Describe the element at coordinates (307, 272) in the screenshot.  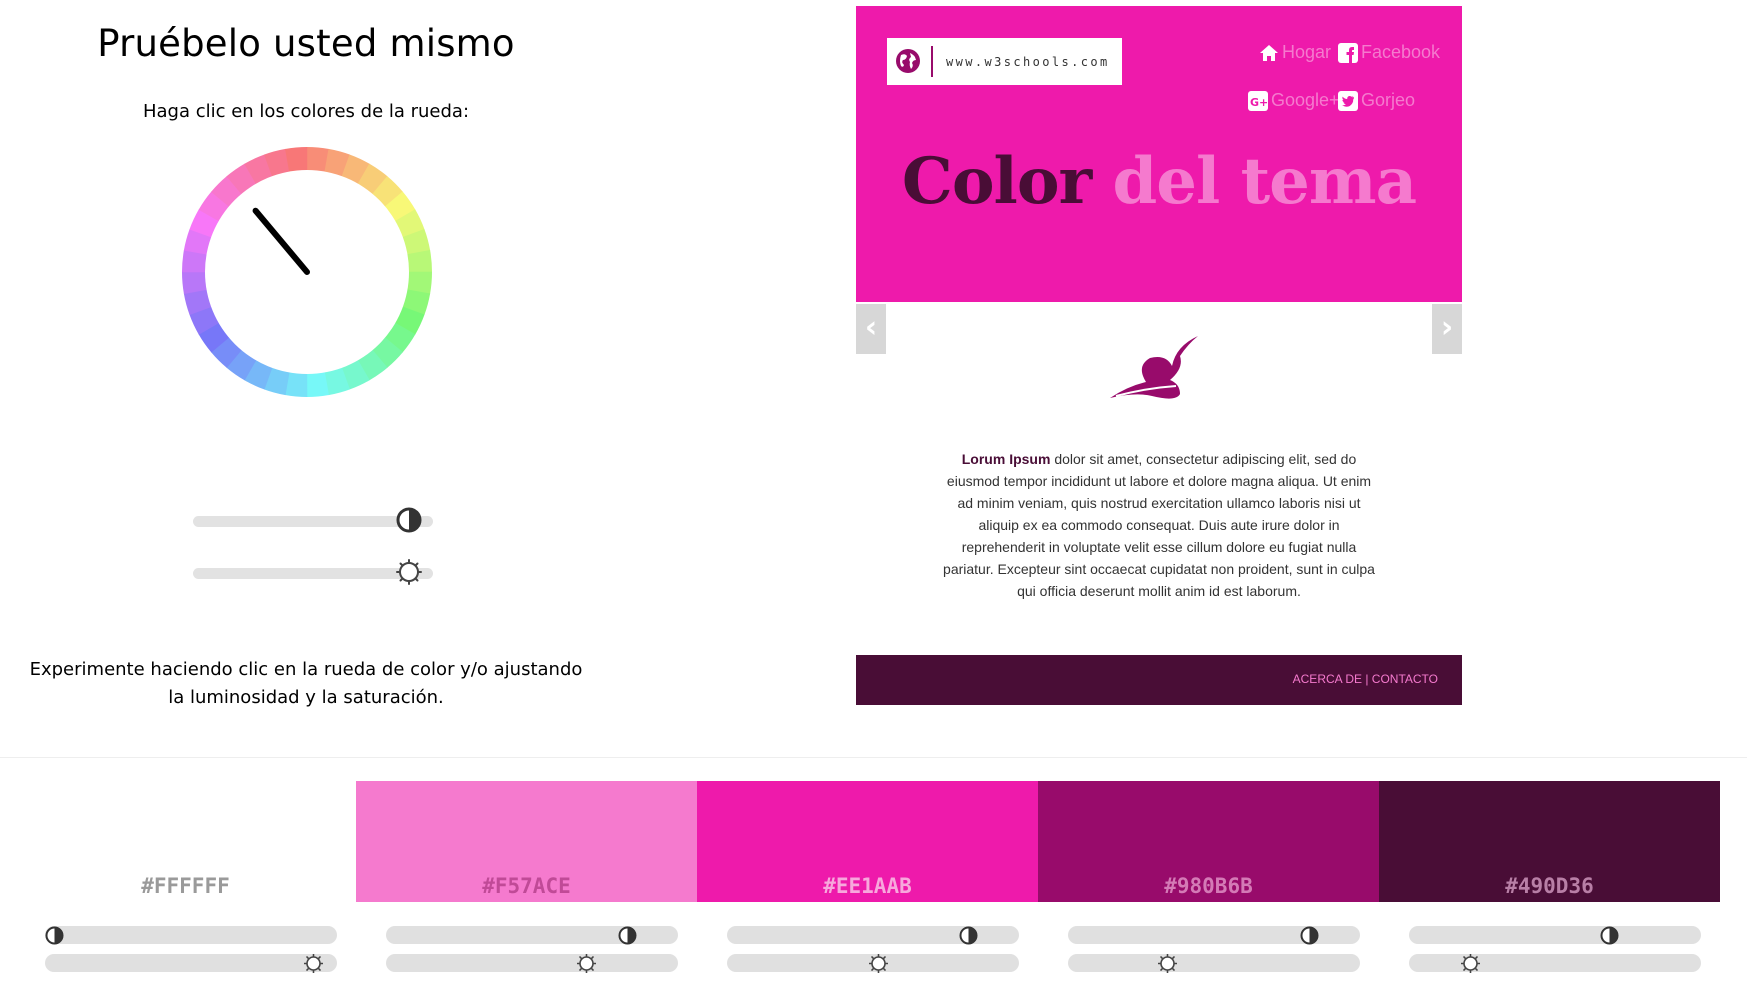
I see `color-wheel` at that location.